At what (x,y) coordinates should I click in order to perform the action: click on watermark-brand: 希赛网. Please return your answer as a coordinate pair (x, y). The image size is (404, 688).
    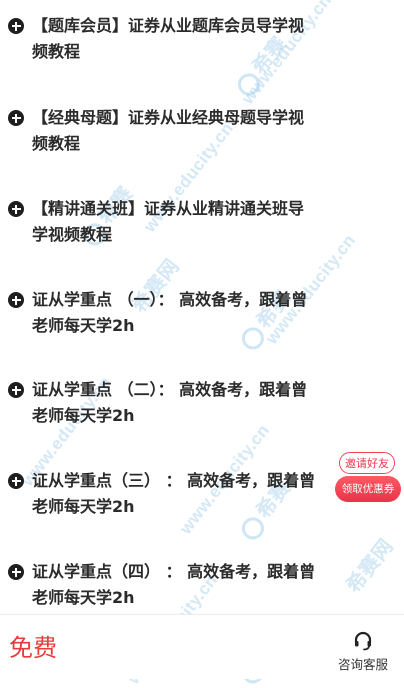
    Looking at the image, I should click on (370, 566).